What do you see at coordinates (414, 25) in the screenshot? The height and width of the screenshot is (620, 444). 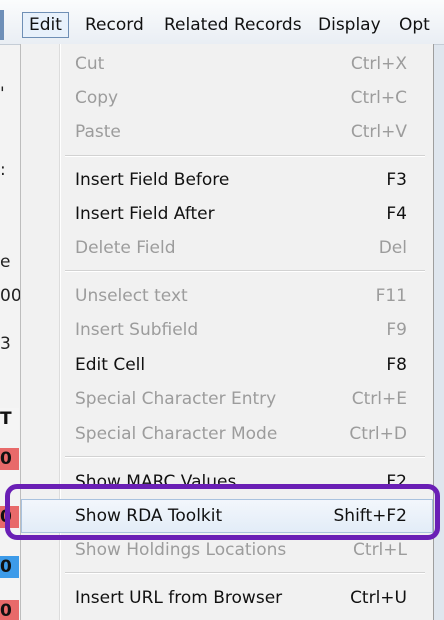 I see `menu-options: Opt` at bounding box center [414, 25].